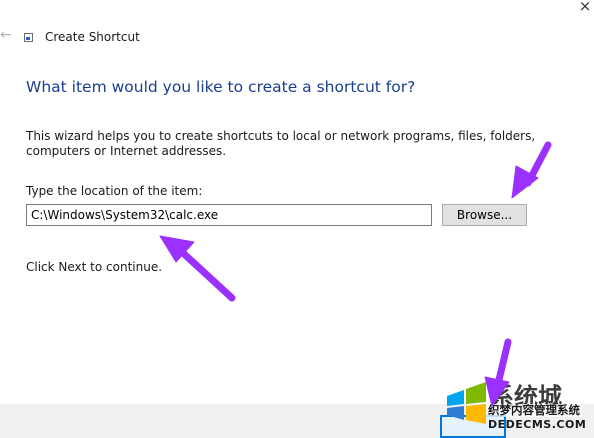 The width and height of the screenshot is (594, 438). I want to click on shortcut-app-icon, so click(28, 37).